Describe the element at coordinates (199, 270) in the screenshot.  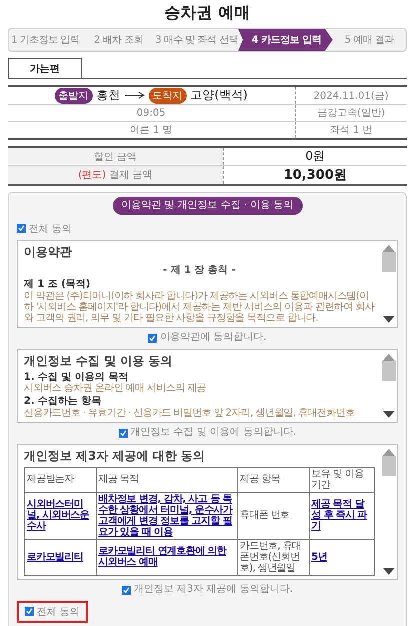
I see `chapter-heading: - 제 1 장 총칙 -` at that location.